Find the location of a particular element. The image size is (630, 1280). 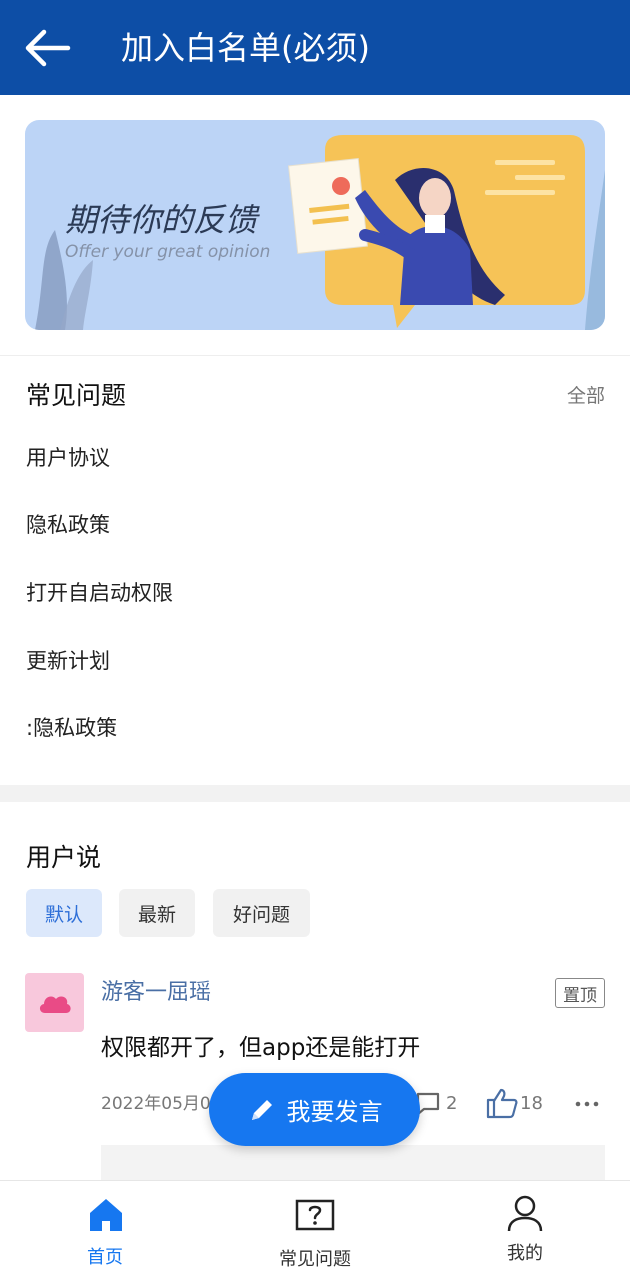

app-header: 加入白名单(必须) is located at coordinates (315, 47).